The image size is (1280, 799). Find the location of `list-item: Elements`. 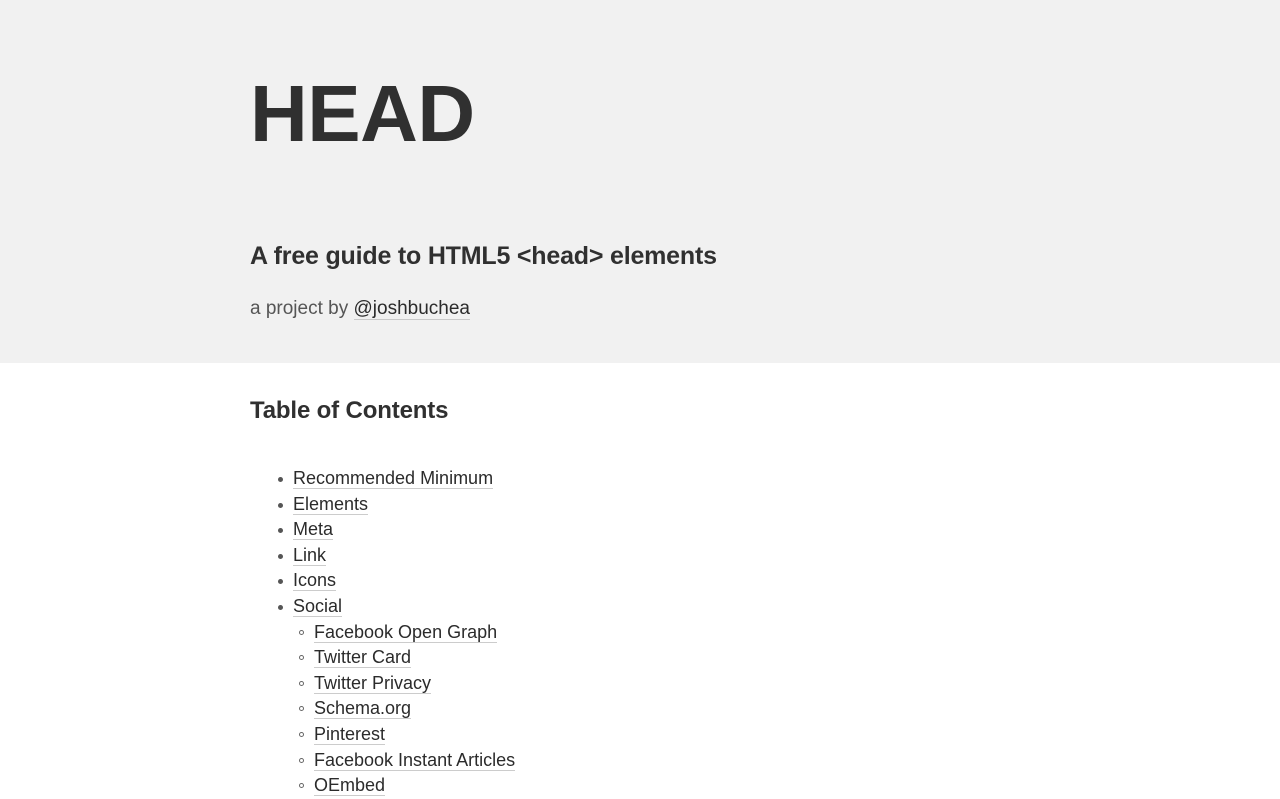

list-item: Elements is located at coordinates (745, 505).